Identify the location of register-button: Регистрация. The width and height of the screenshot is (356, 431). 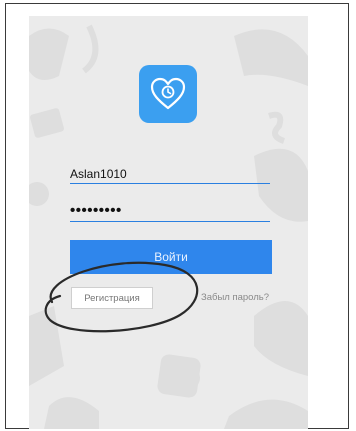
(112, 298).